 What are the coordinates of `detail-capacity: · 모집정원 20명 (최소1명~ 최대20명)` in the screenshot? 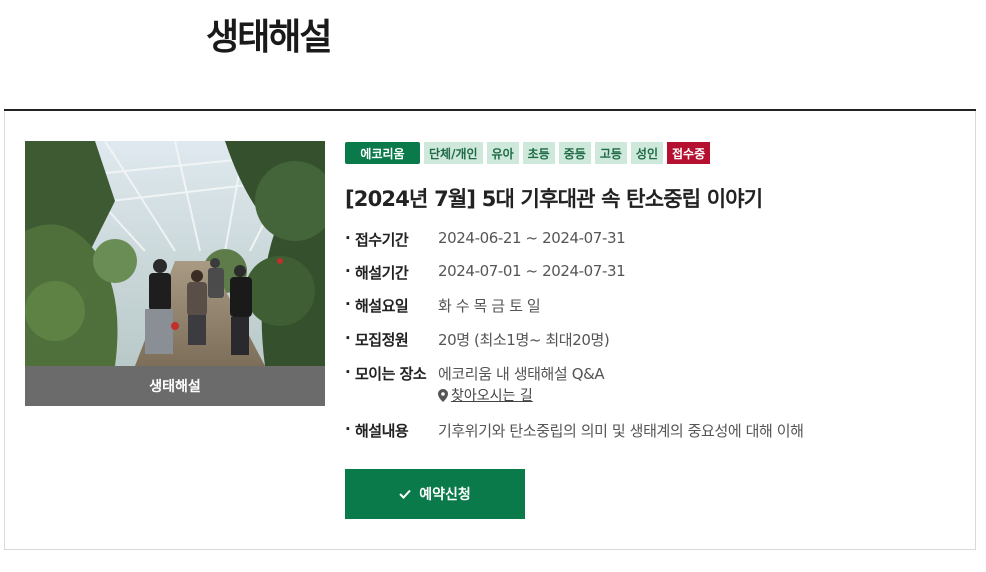 It's located at (477, 339).